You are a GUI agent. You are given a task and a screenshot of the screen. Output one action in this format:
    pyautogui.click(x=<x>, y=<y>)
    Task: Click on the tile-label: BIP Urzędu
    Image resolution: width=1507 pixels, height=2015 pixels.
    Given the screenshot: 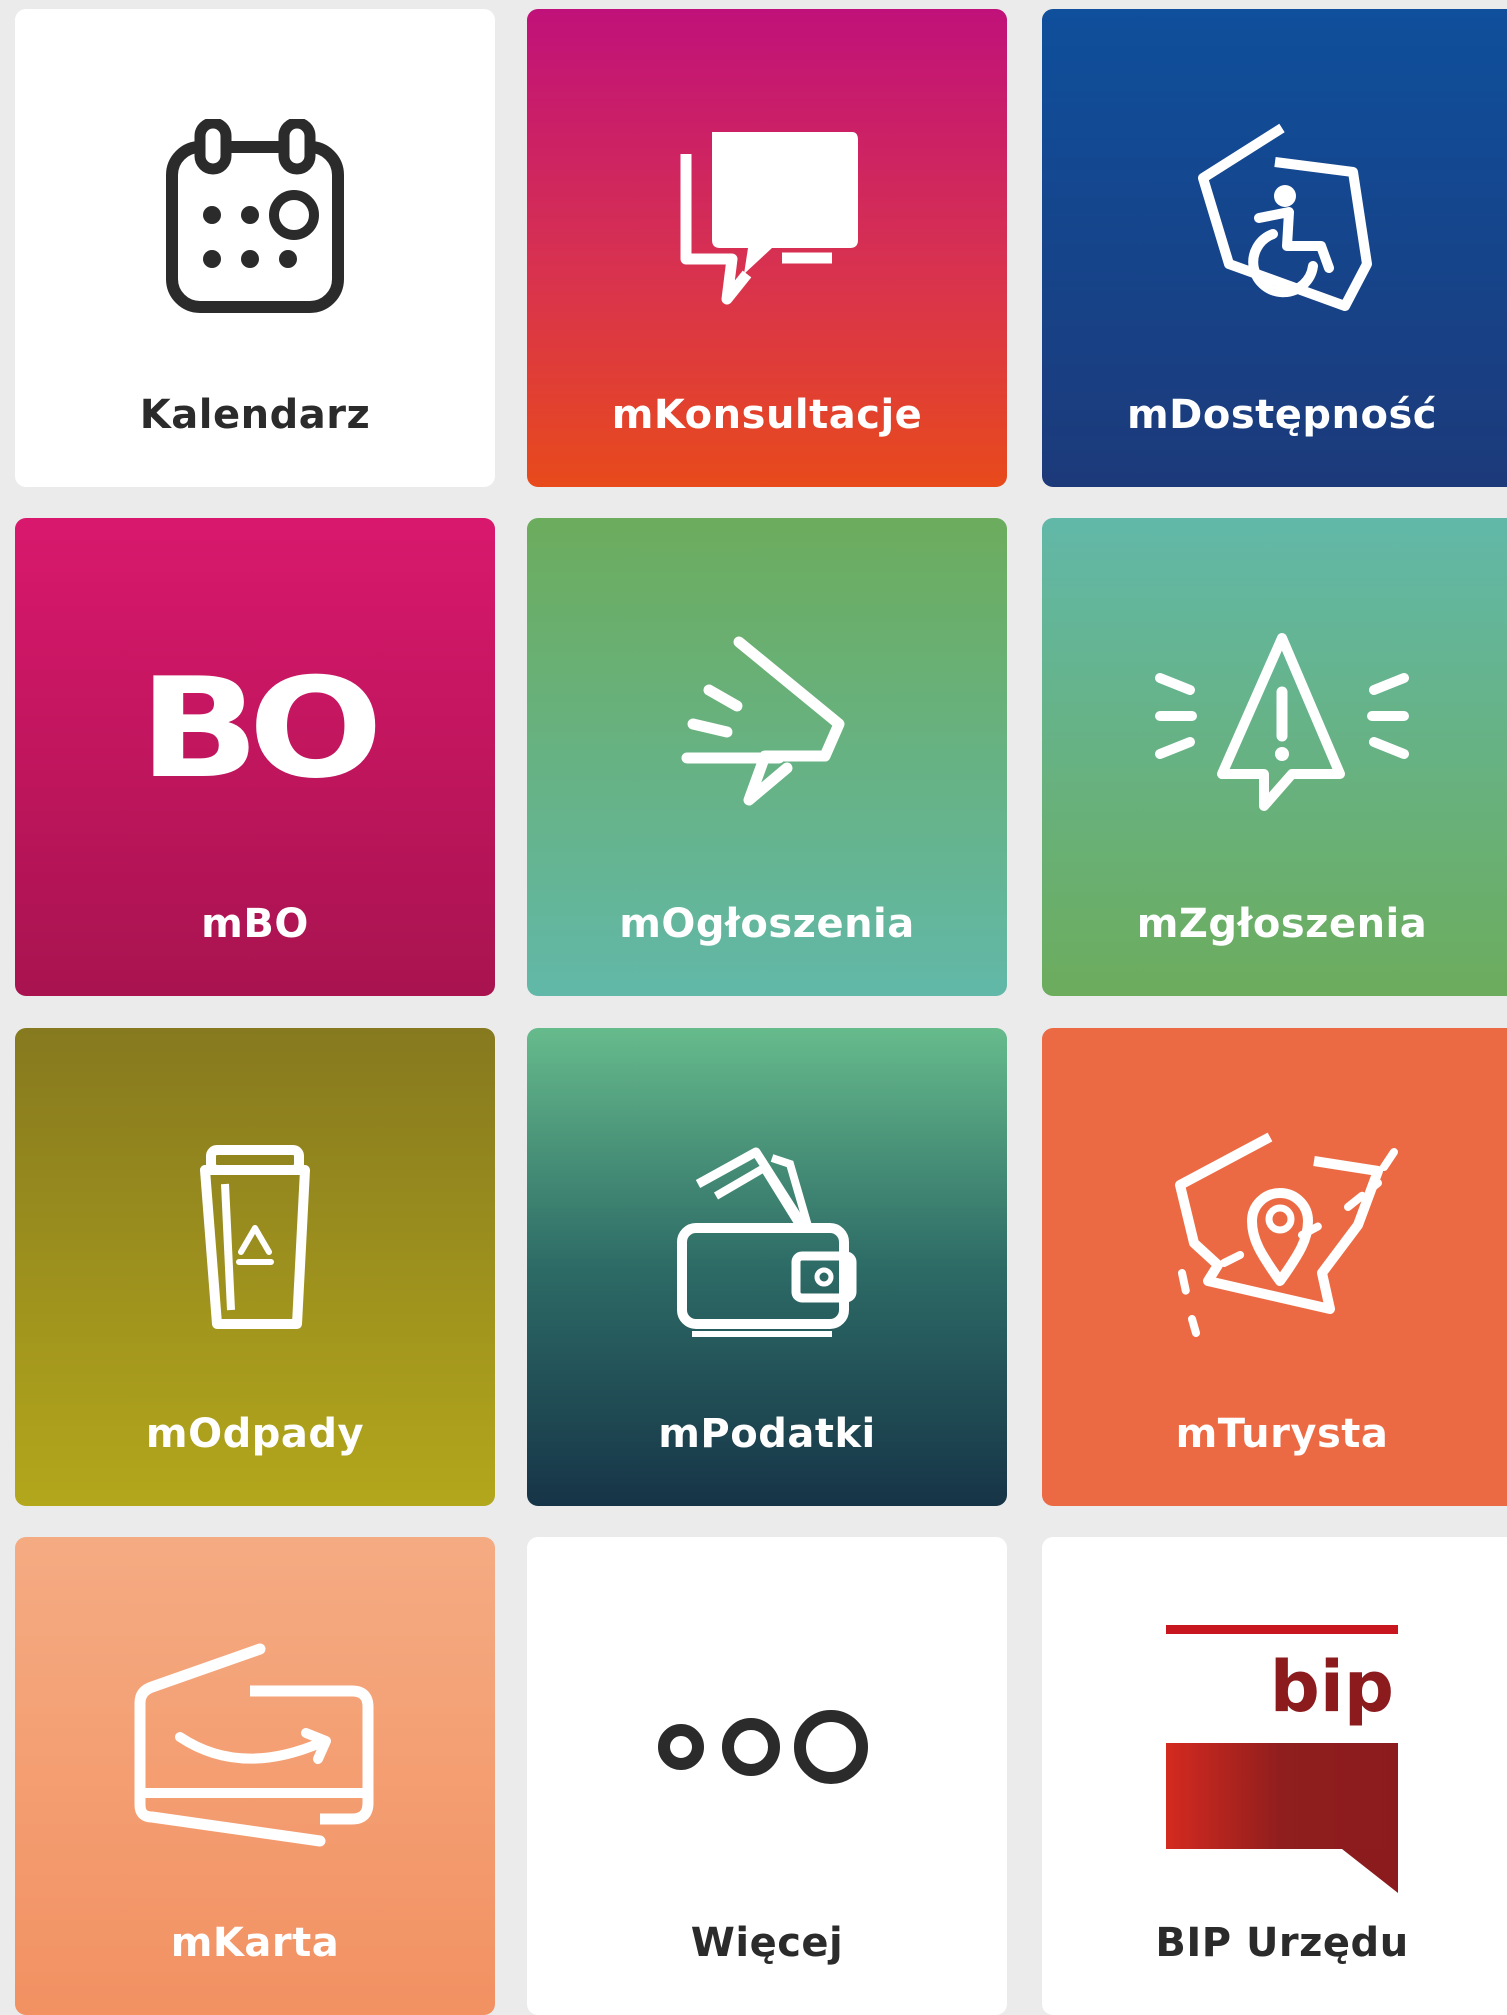 What is the action you would take?
    pyautogui.click(x=1282, y=1943)
    